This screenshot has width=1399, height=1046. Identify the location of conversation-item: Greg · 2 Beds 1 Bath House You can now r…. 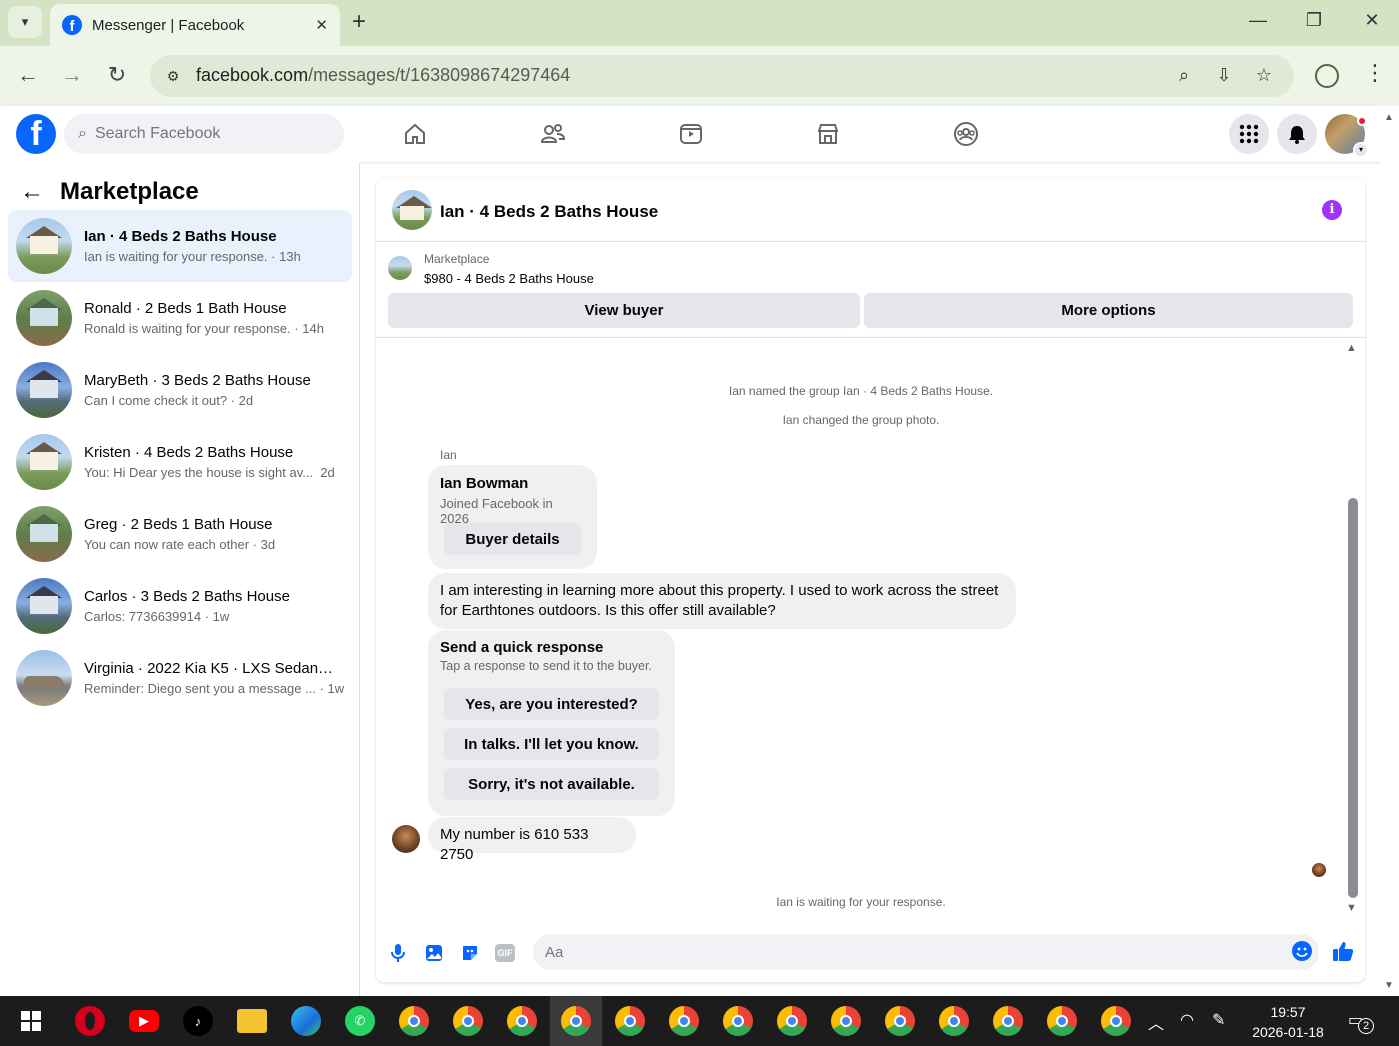
(180, 534).